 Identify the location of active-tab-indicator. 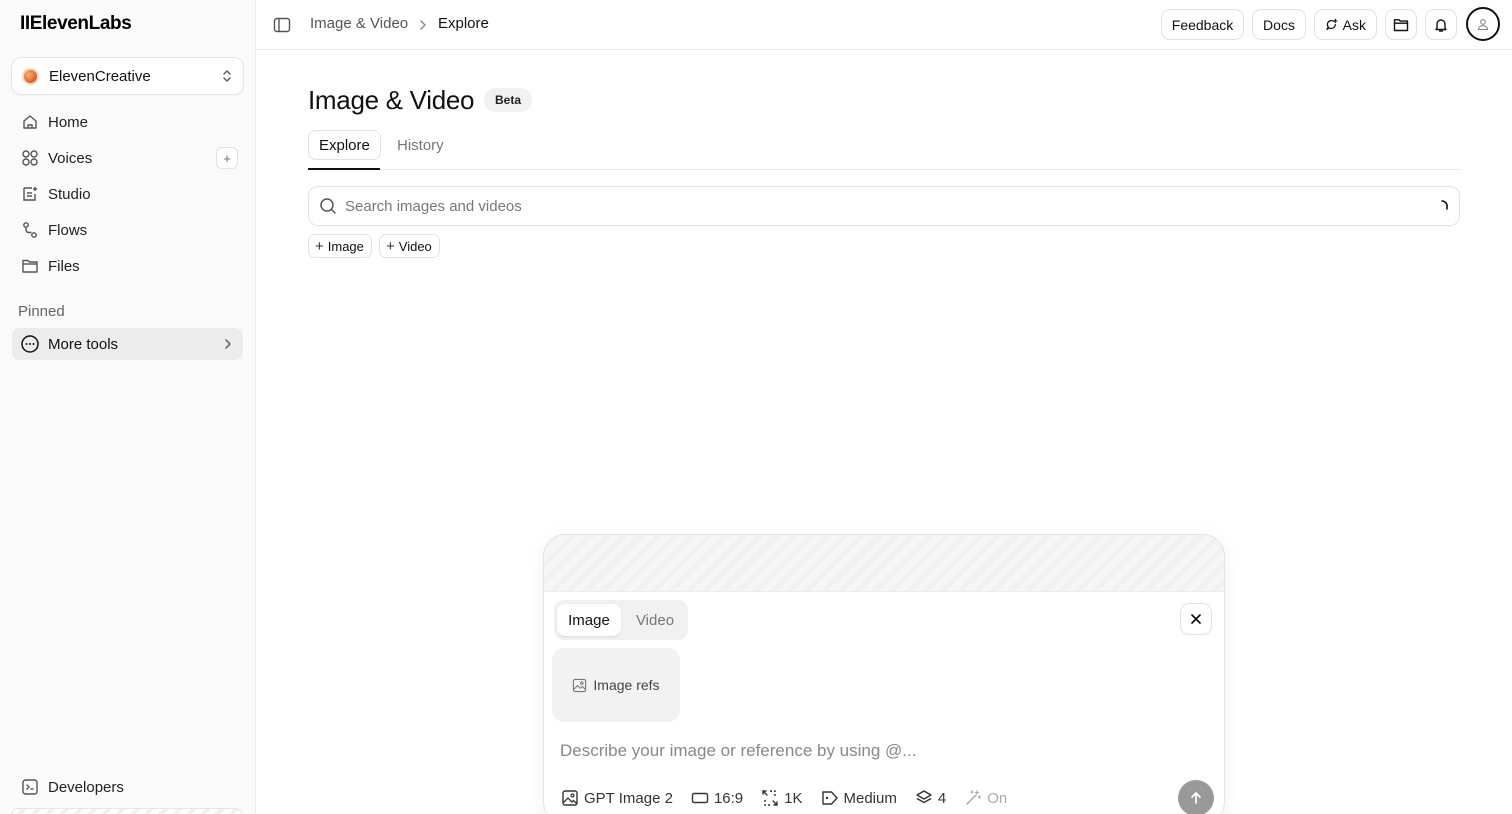
(344, 169).